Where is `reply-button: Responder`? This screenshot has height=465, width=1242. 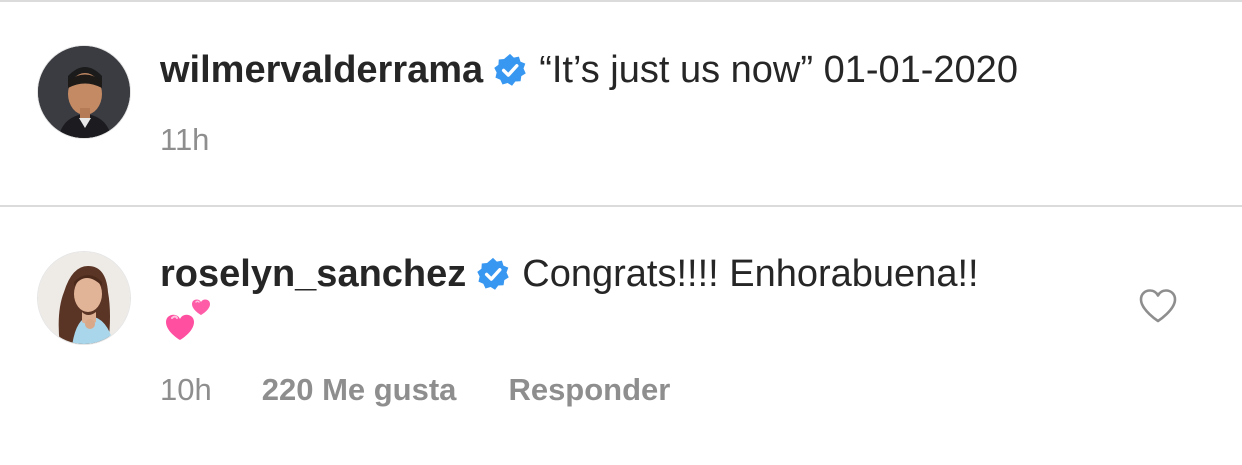 reply-button: Responder is located at coordinates (589, 390).